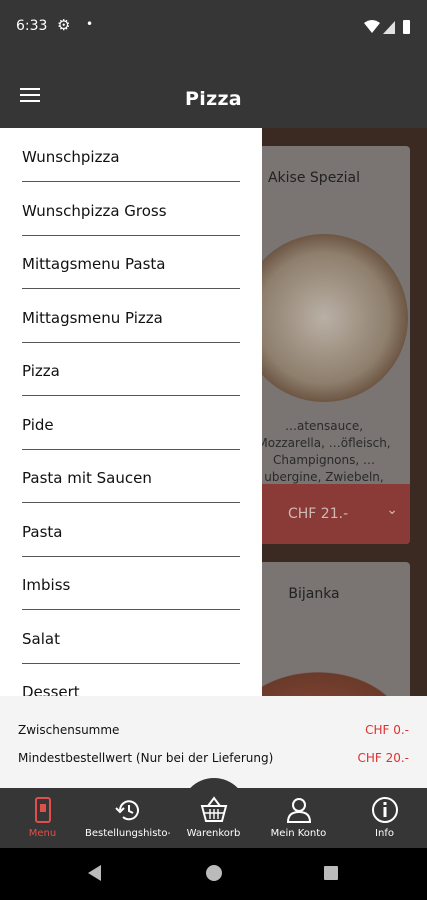 The width and height of the screenshot is (427, 900). What do you see at coordinates (126, 810) in the screenshot?
I see `history-icon` at bounding box center [126, 810].